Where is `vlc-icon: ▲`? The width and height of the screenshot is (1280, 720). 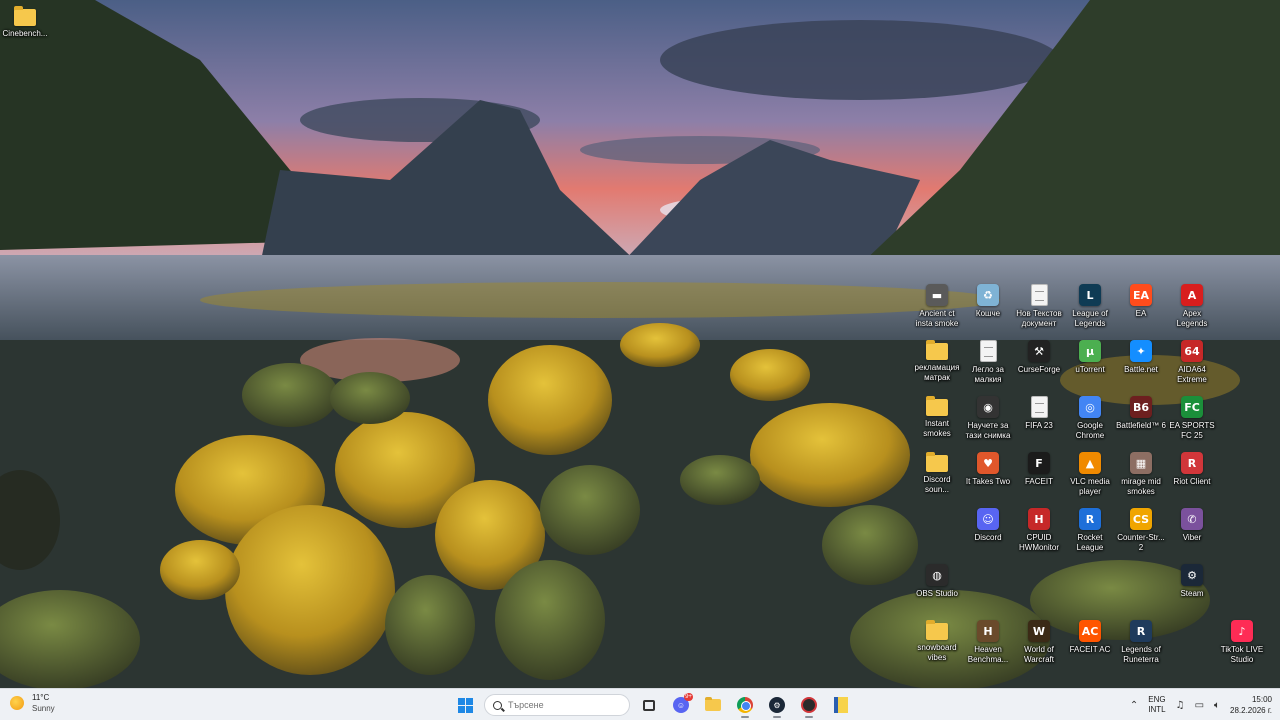 vlc-icon: ▲ is located at coordinates (1090, 463).